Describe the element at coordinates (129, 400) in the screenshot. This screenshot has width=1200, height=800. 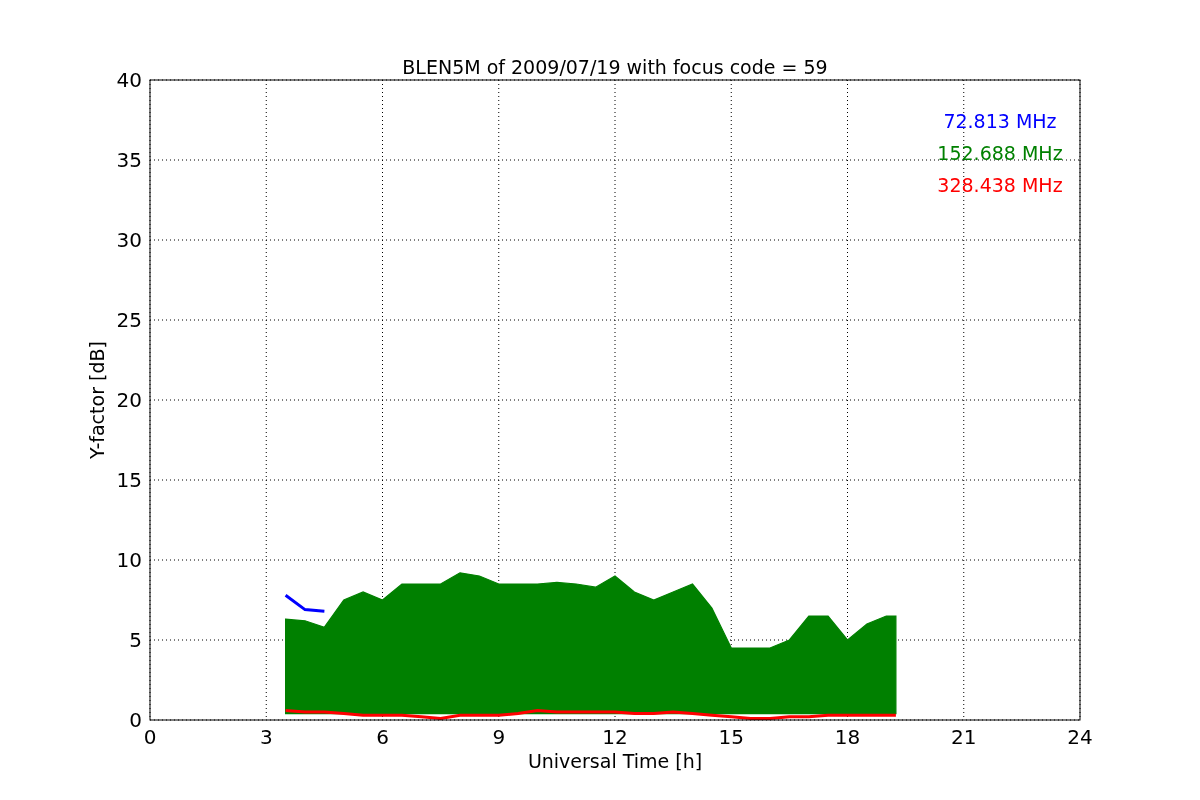
I see `y-tick-label: 20` at that location.